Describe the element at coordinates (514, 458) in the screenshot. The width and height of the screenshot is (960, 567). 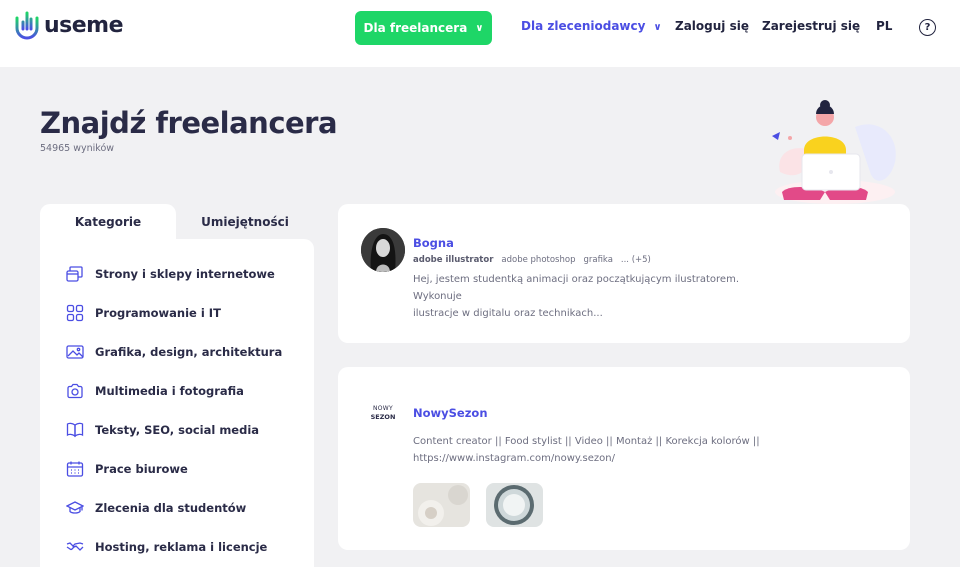
I see `description-line: https://www.instagram.com/nowy.sezon/` at that location.